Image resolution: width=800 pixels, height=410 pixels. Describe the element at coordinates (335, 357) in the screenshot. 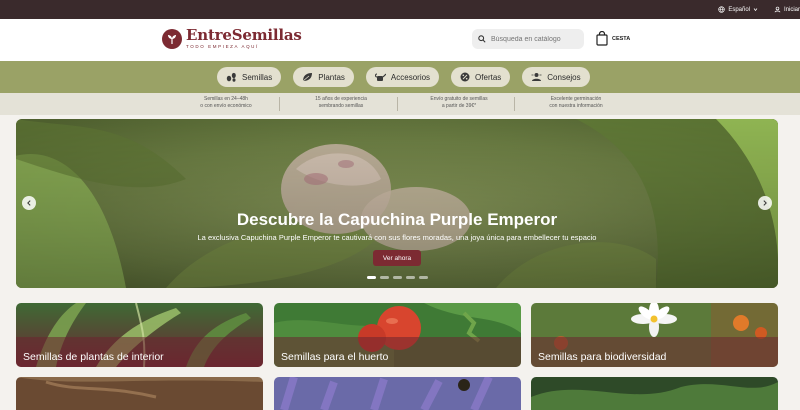

I see `category-label: Semillas para el huerto` at that location.